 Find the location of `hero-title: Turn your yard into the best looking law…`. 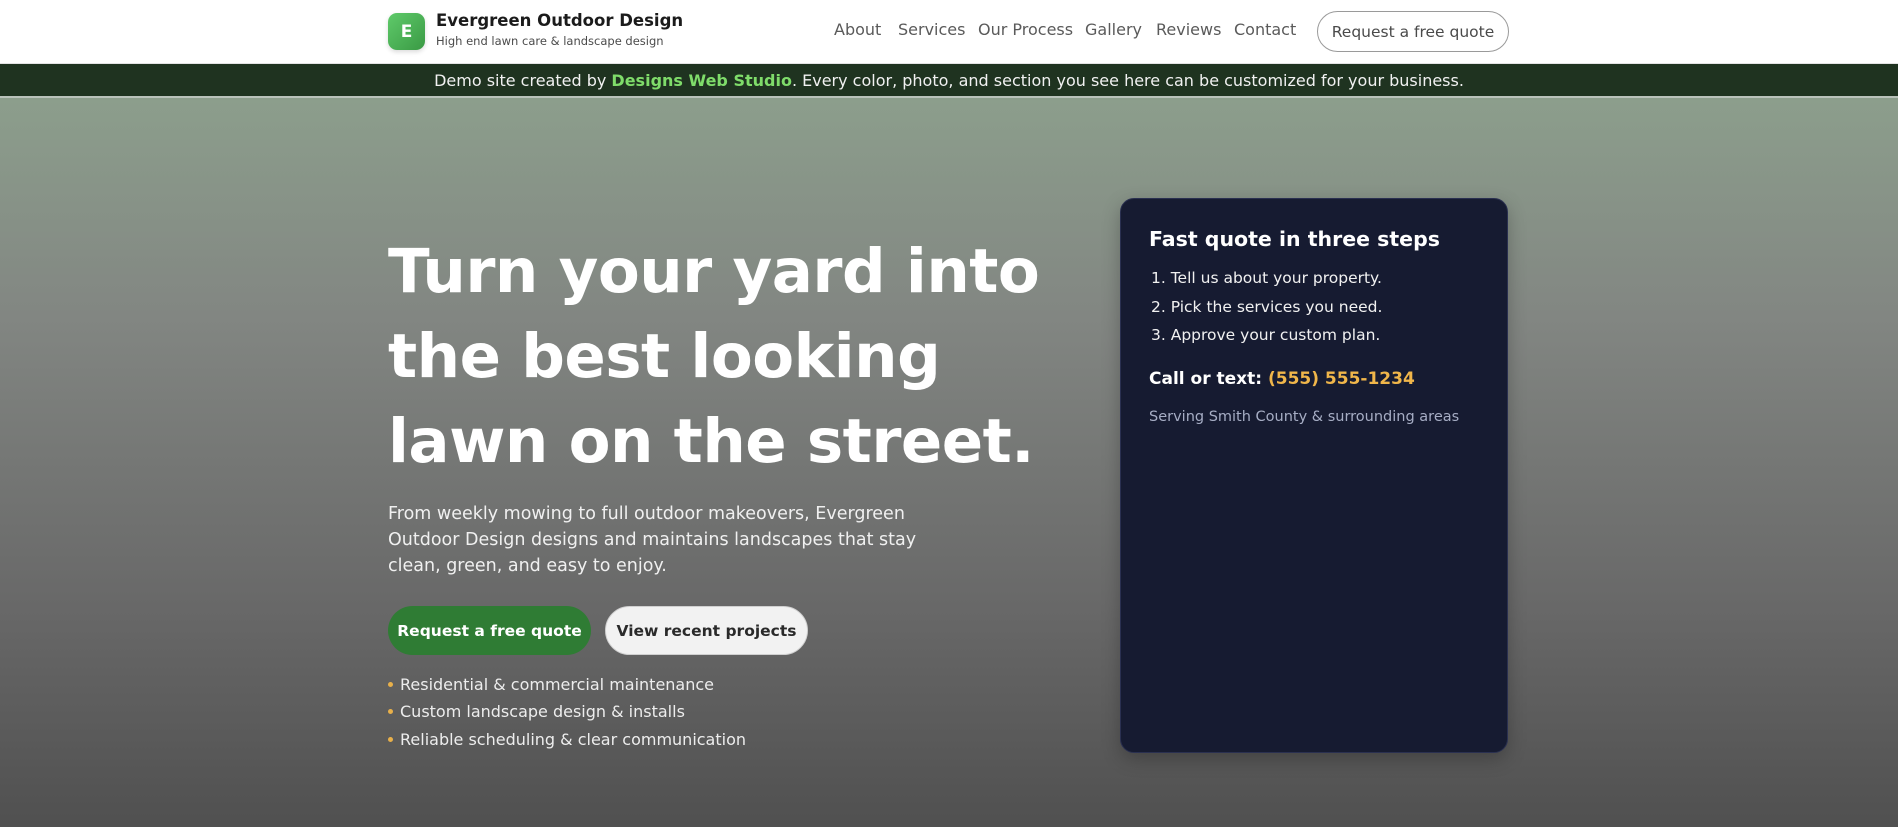

hero-title: Turn your yard into the best looking law… is located at coordinates (714, 356).